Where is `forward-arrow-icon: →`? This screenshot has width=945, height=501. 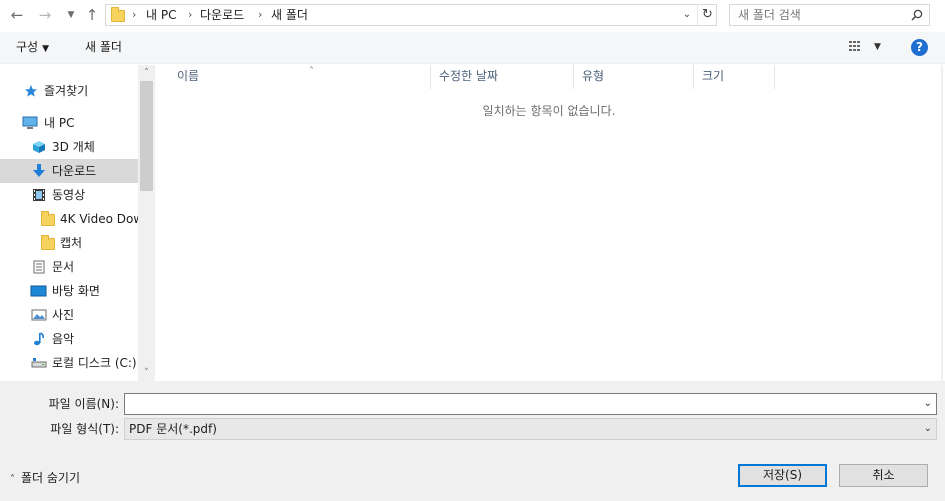 forward-arrow-icon: → is located at coordinates (45, 15).